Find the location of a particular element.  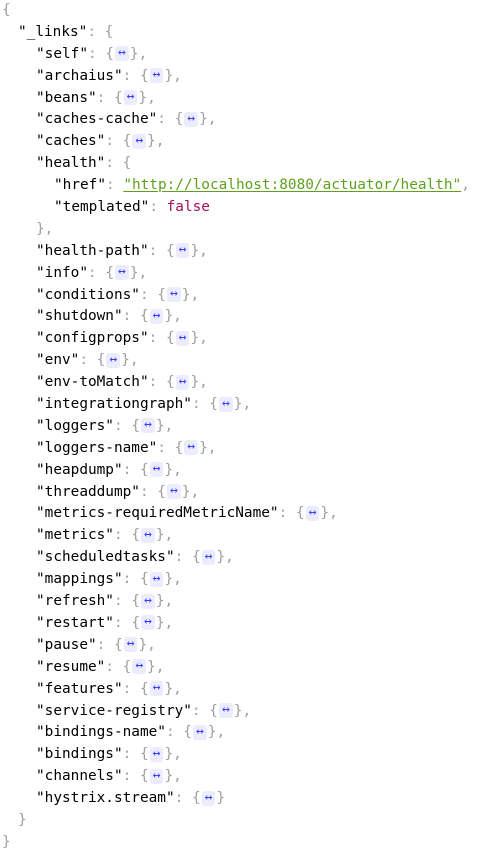

link-entry-line: "conditions": {↔}, is located at coordinates (118, 294).